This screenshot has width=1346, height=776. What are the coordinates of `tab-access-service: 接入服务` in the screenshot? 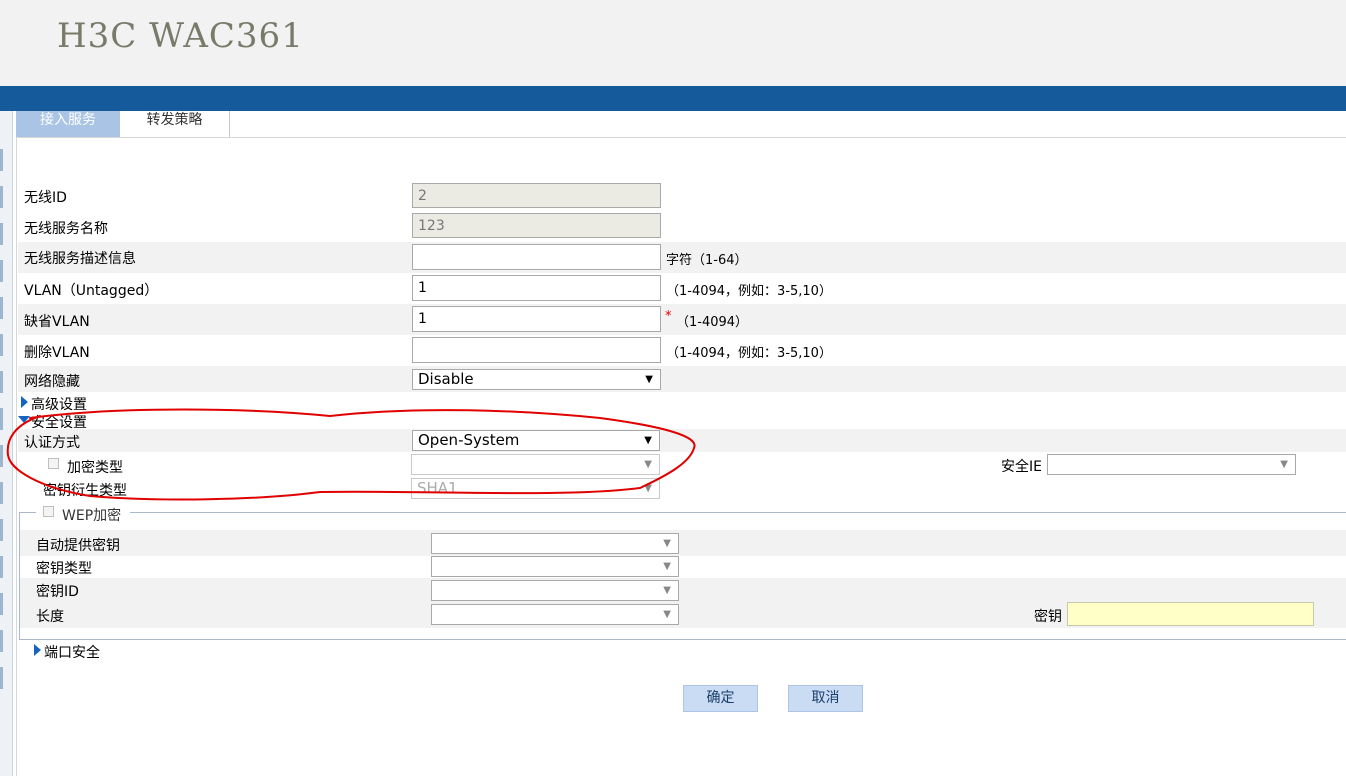 It's located at (68, 124).